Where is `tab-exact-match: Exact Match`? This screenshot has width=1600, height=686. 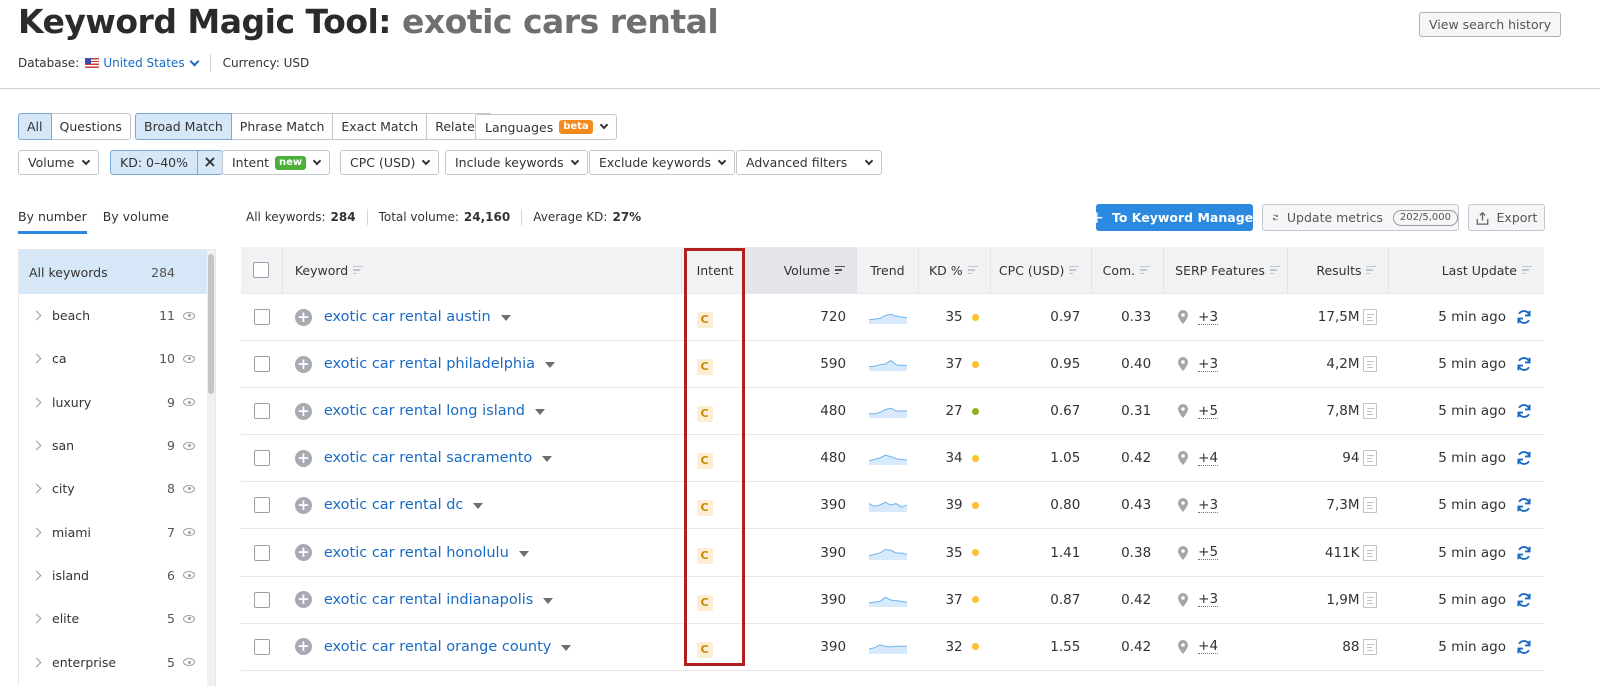
tab-exact-match: Exact Match is located at coordinates (380, 126).